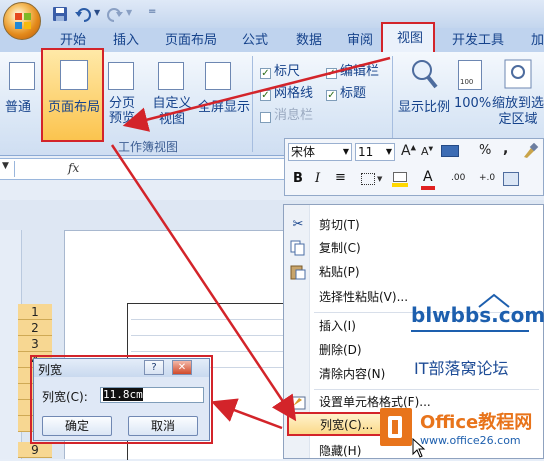 This screenshot has height=461, width=544. I want to click on tab-review: 审阅, so click(360, 41).